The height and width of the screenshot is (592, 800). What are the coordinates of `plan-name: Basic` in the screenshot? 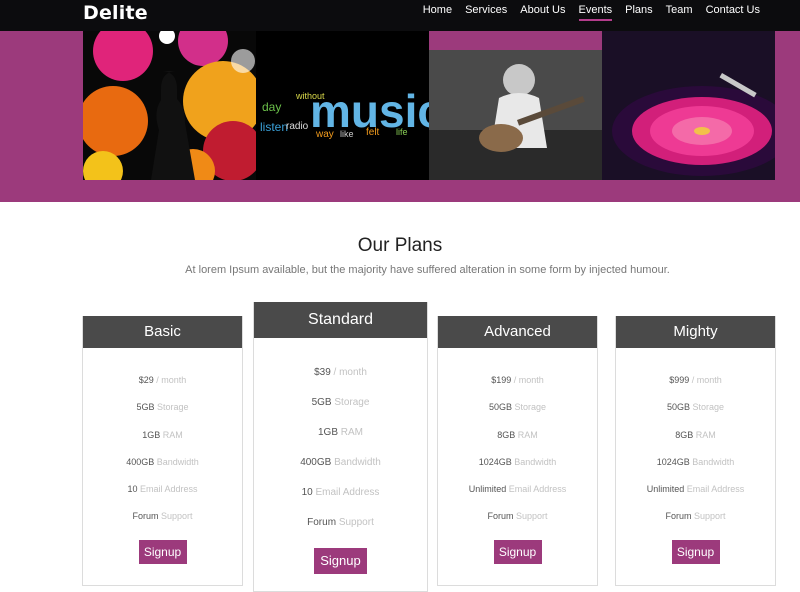 It's located at (162, 332).